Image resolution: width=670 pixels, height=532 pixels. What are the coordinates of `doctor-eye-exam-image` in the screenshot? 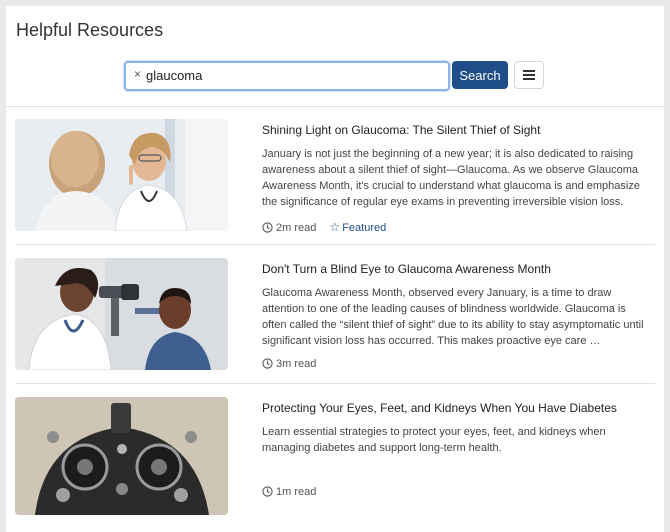 It's located at (121, 175).